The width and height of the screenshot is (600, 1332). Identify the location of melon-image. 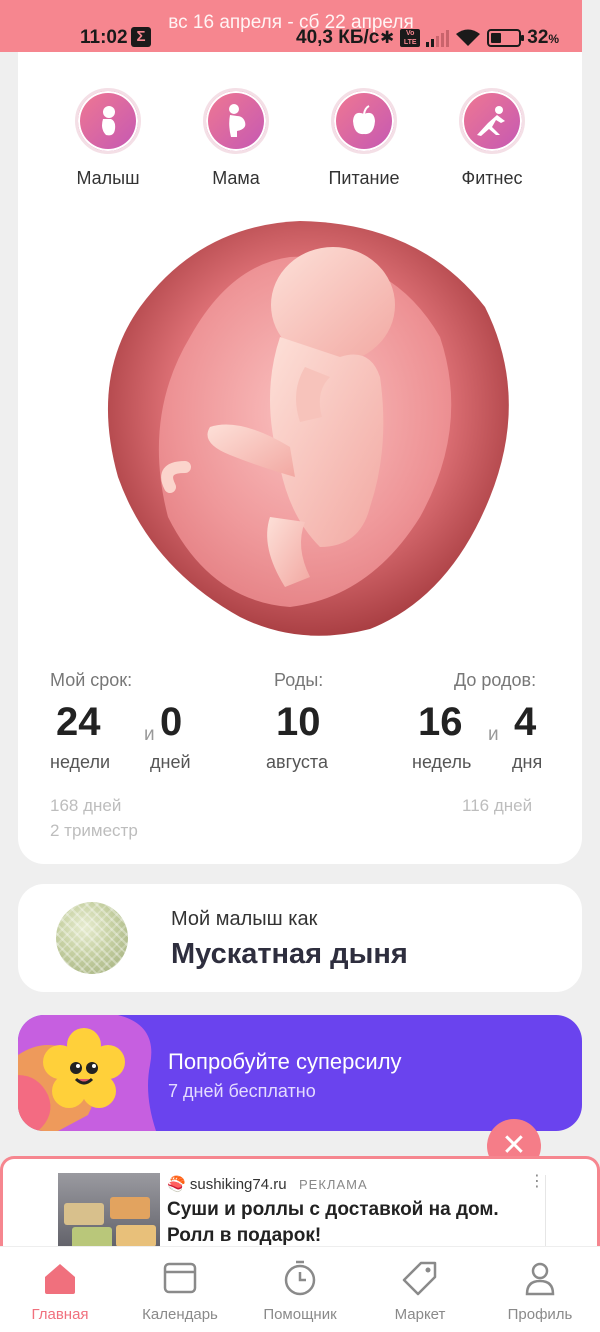
(92, 938).